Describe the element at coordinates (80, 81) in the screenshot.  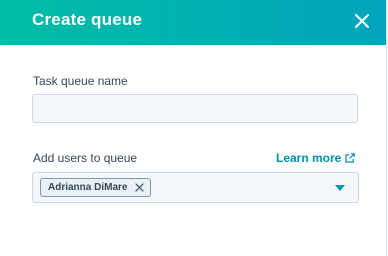
I see `queue-name-label: Task queue name` at that location.